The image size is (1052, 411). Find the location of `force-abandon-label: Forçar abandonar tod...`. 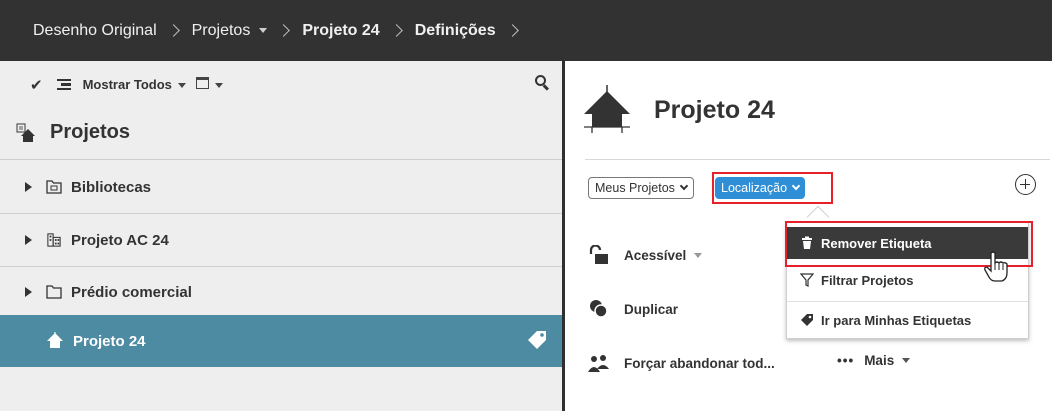

force-abandon-label: Forçar abandonar tod... is located at coordinates (699, 363).